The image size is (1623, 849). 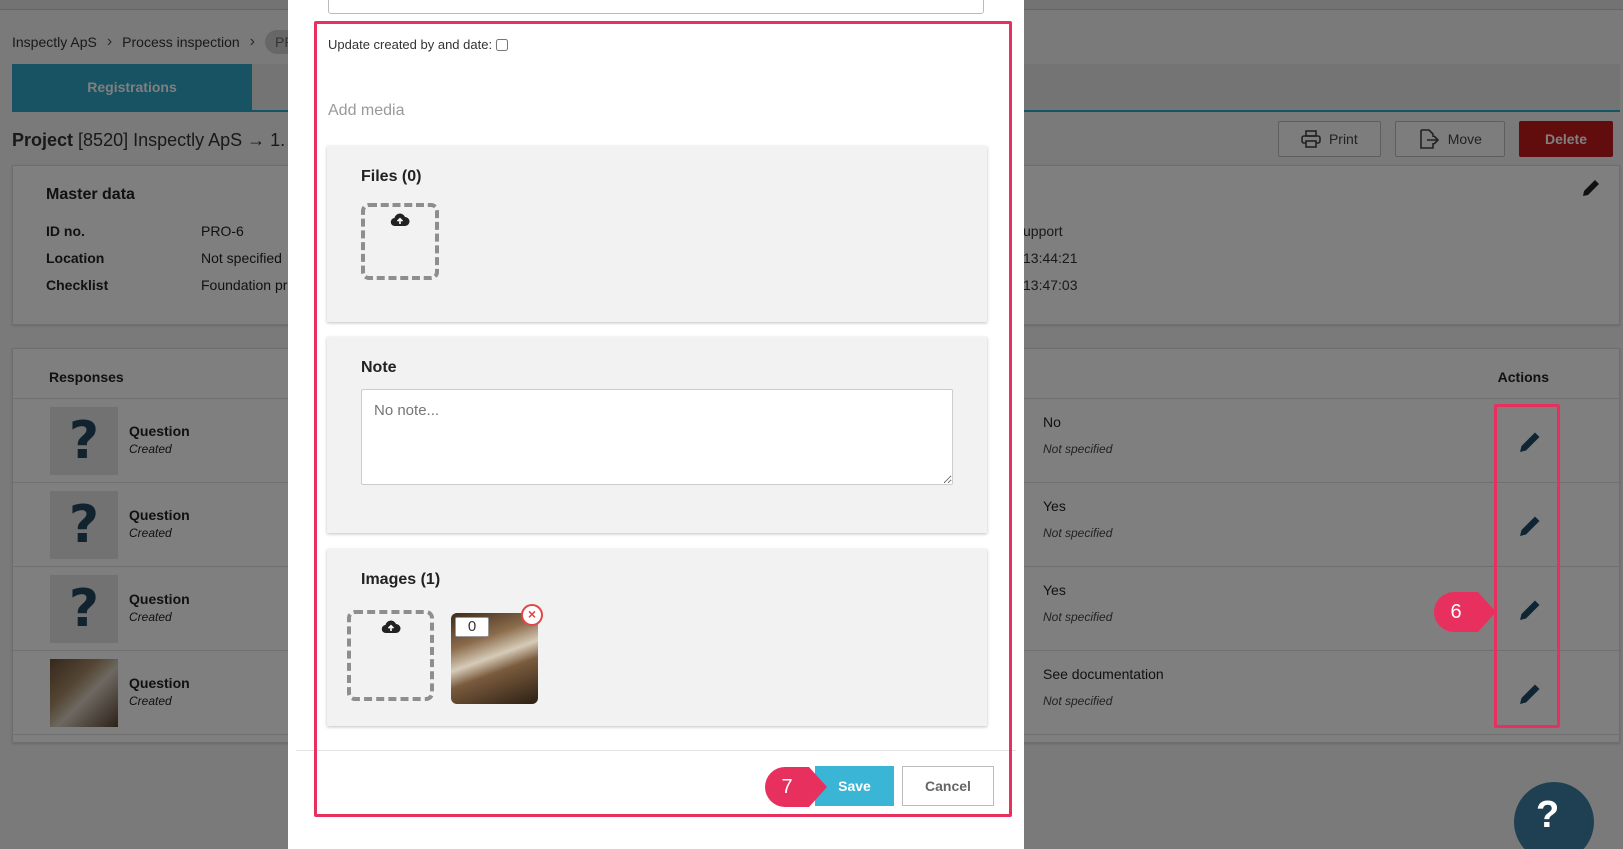 I want to click on step-6-callout: 6, so click(x=1465, y=612).